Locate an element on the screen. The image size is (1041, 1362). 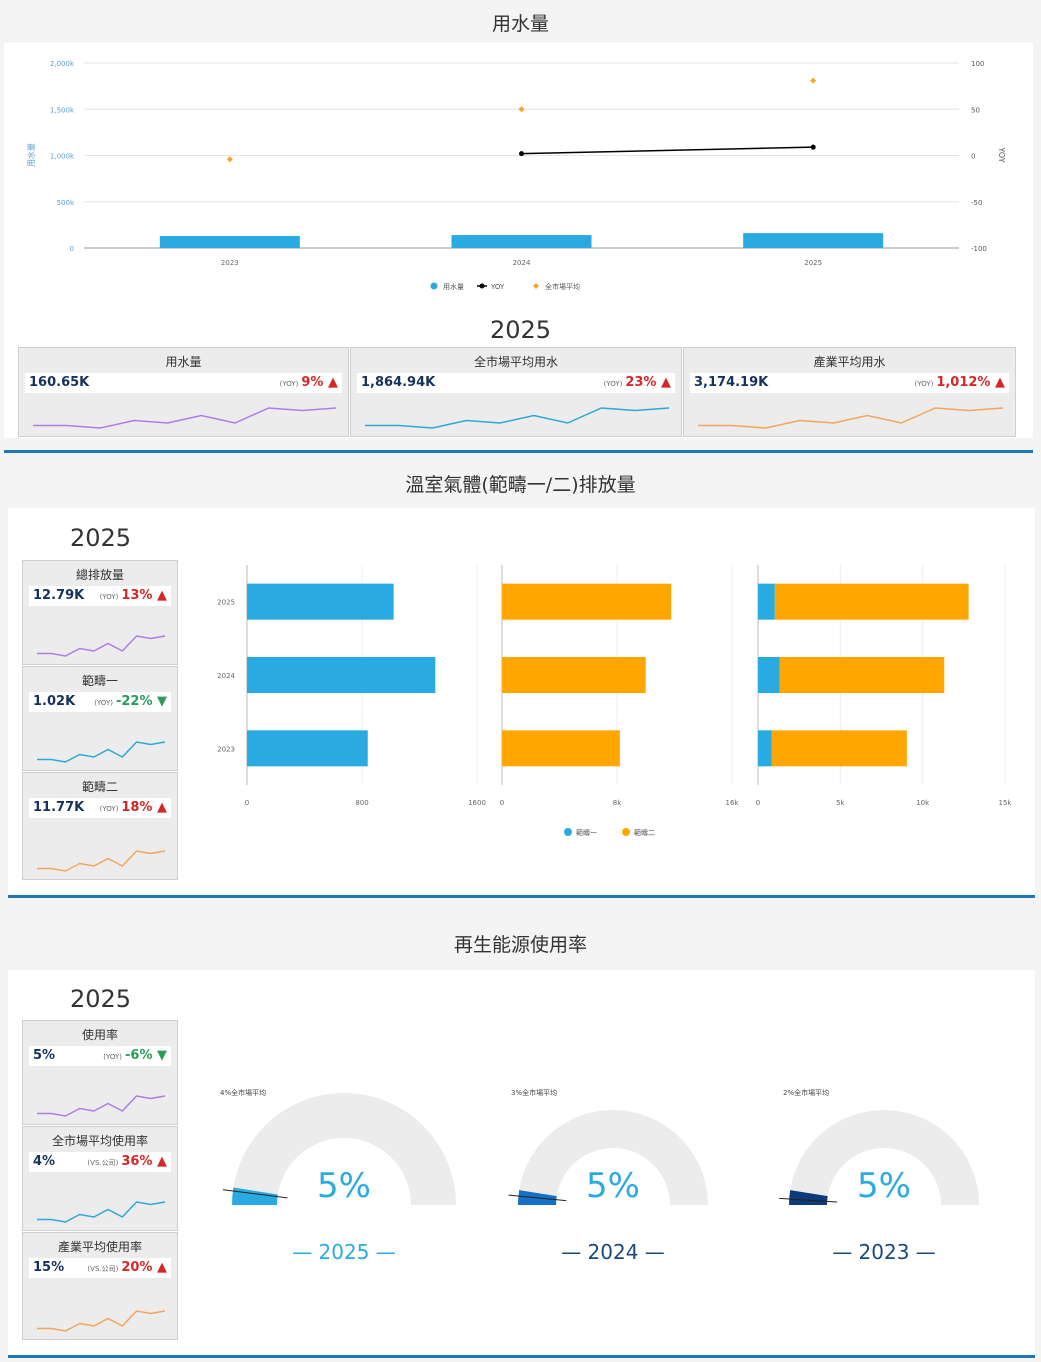
y2-tick-label: -100 is located at coordinates (979, 249).